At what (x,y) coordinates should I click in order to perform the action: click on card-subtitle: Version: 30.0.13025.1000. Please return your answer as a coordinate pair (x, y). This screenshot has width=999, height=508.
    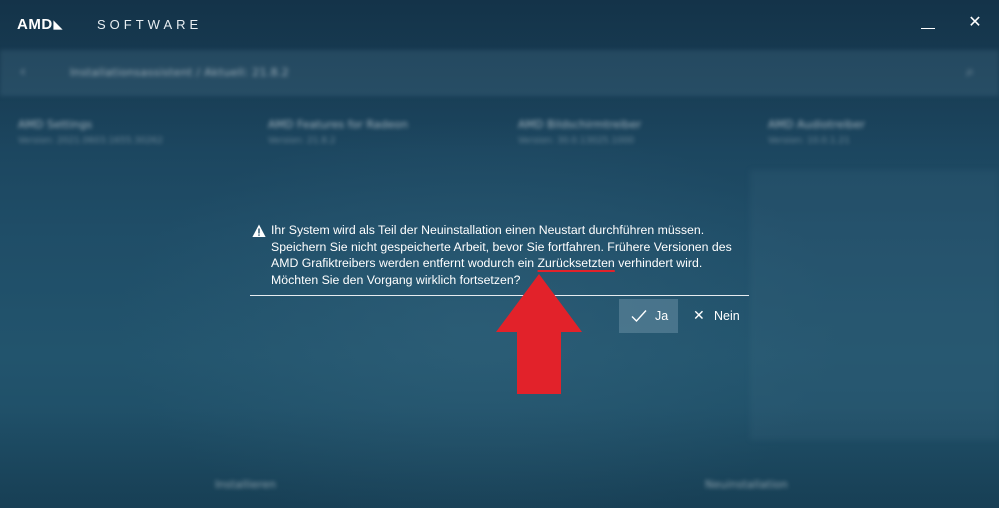
    Looking at the image, I should click on (576, 141).